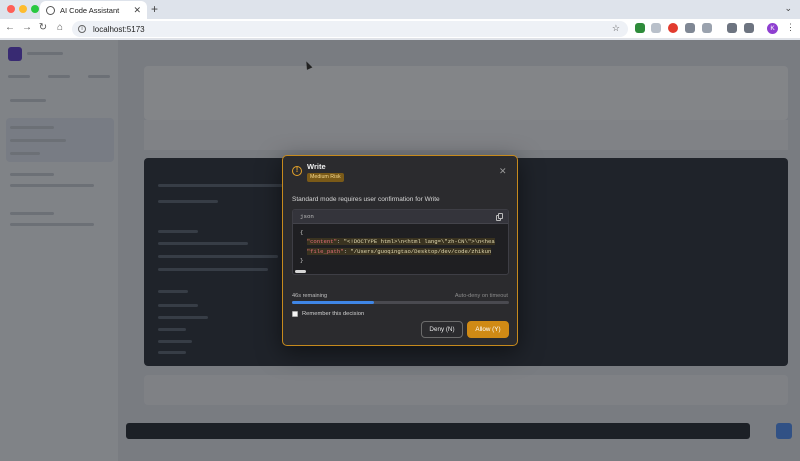 This screenshot has height=461, width=800. Describe the element at coordinates (295, 314) in the screenshot. I see `remember-checkbox` at that location.